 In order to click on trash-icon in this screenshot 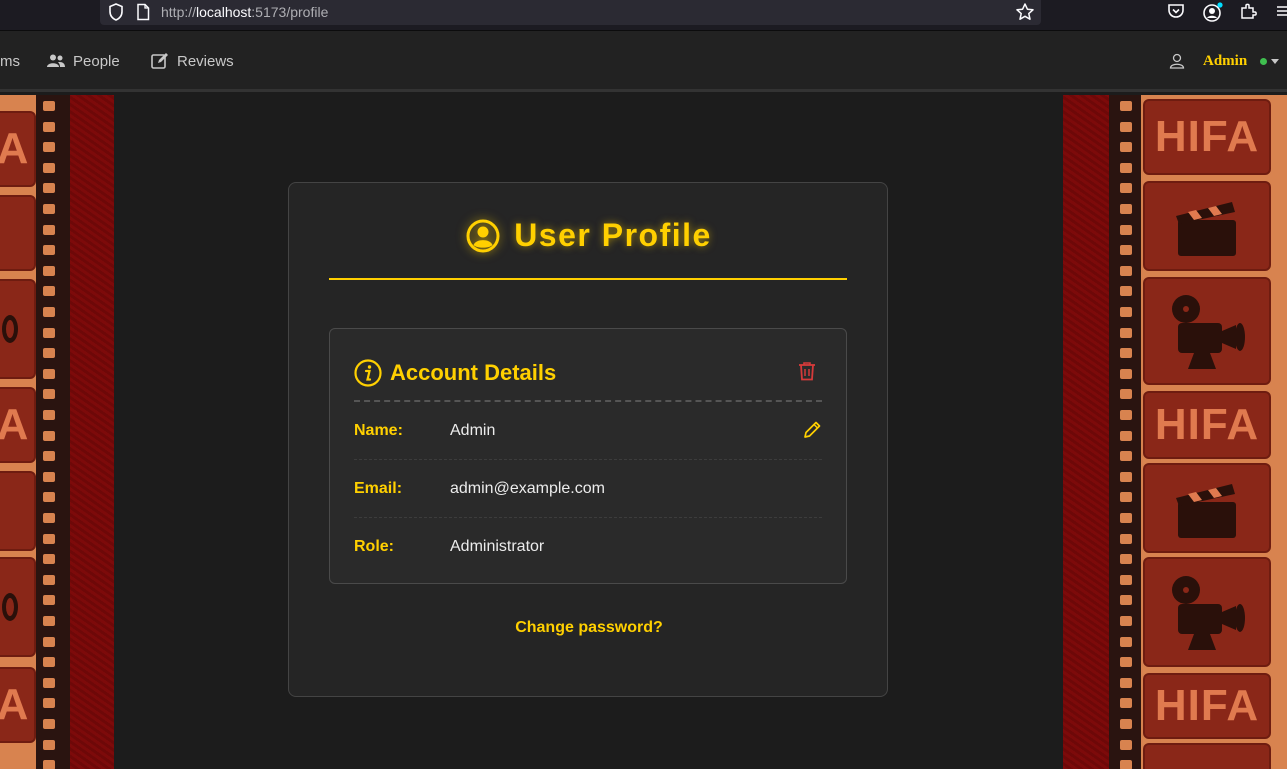, I will do `click(807, 371)`.